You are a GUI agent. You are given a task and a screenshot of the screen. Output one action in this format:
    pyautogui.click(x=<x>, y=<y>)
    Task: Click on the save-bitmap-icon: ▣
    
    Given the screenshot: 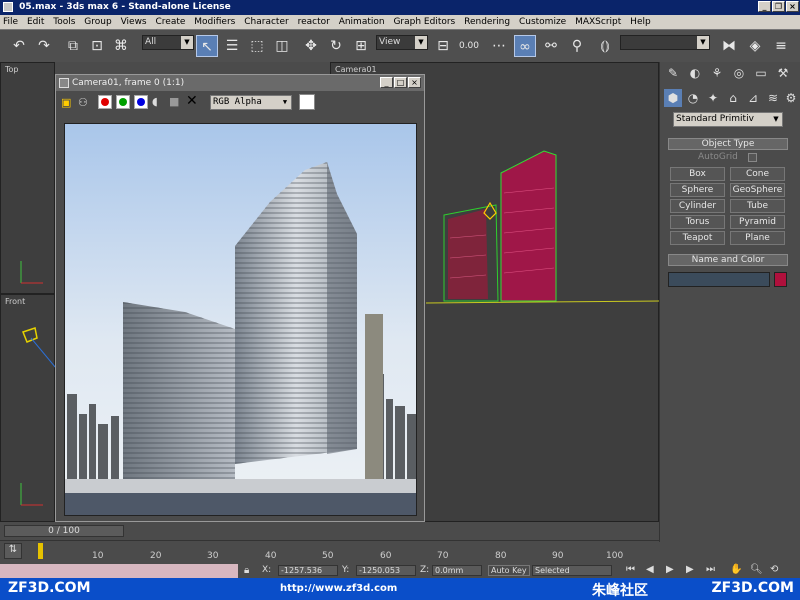 What is the action you would take?
    pyautogui.click(x=66, y=102)
    